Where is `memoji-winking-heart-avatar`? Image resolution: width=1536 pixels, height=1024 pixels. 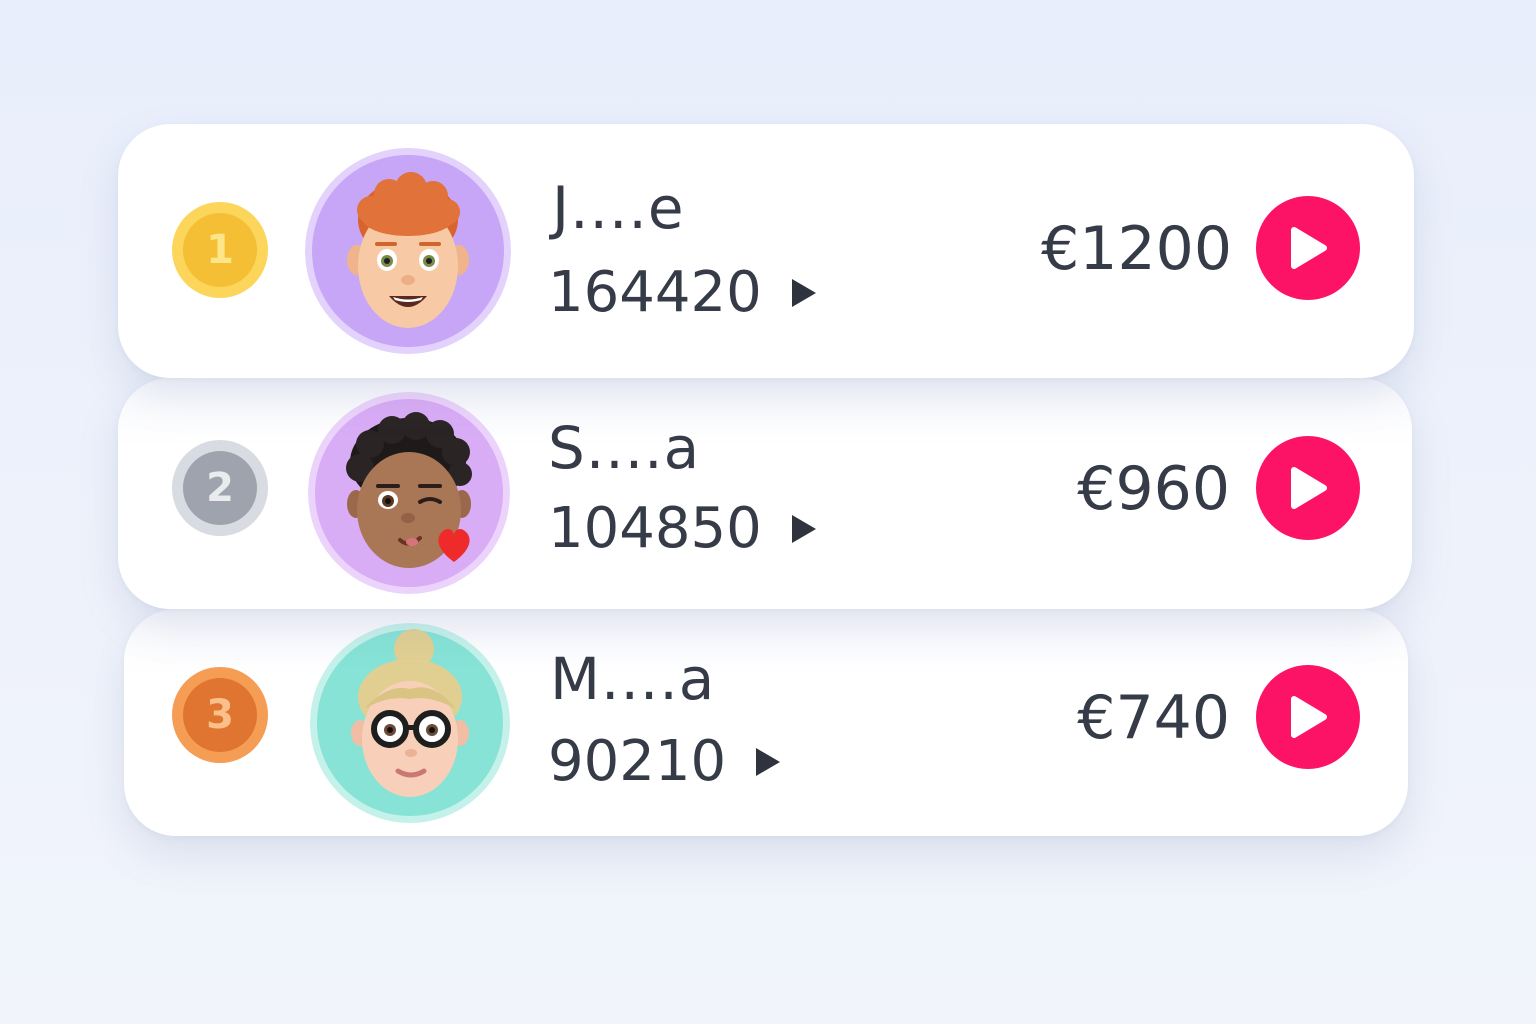
memoji-winking-heart-avatar is located at coordinates (409, 493).